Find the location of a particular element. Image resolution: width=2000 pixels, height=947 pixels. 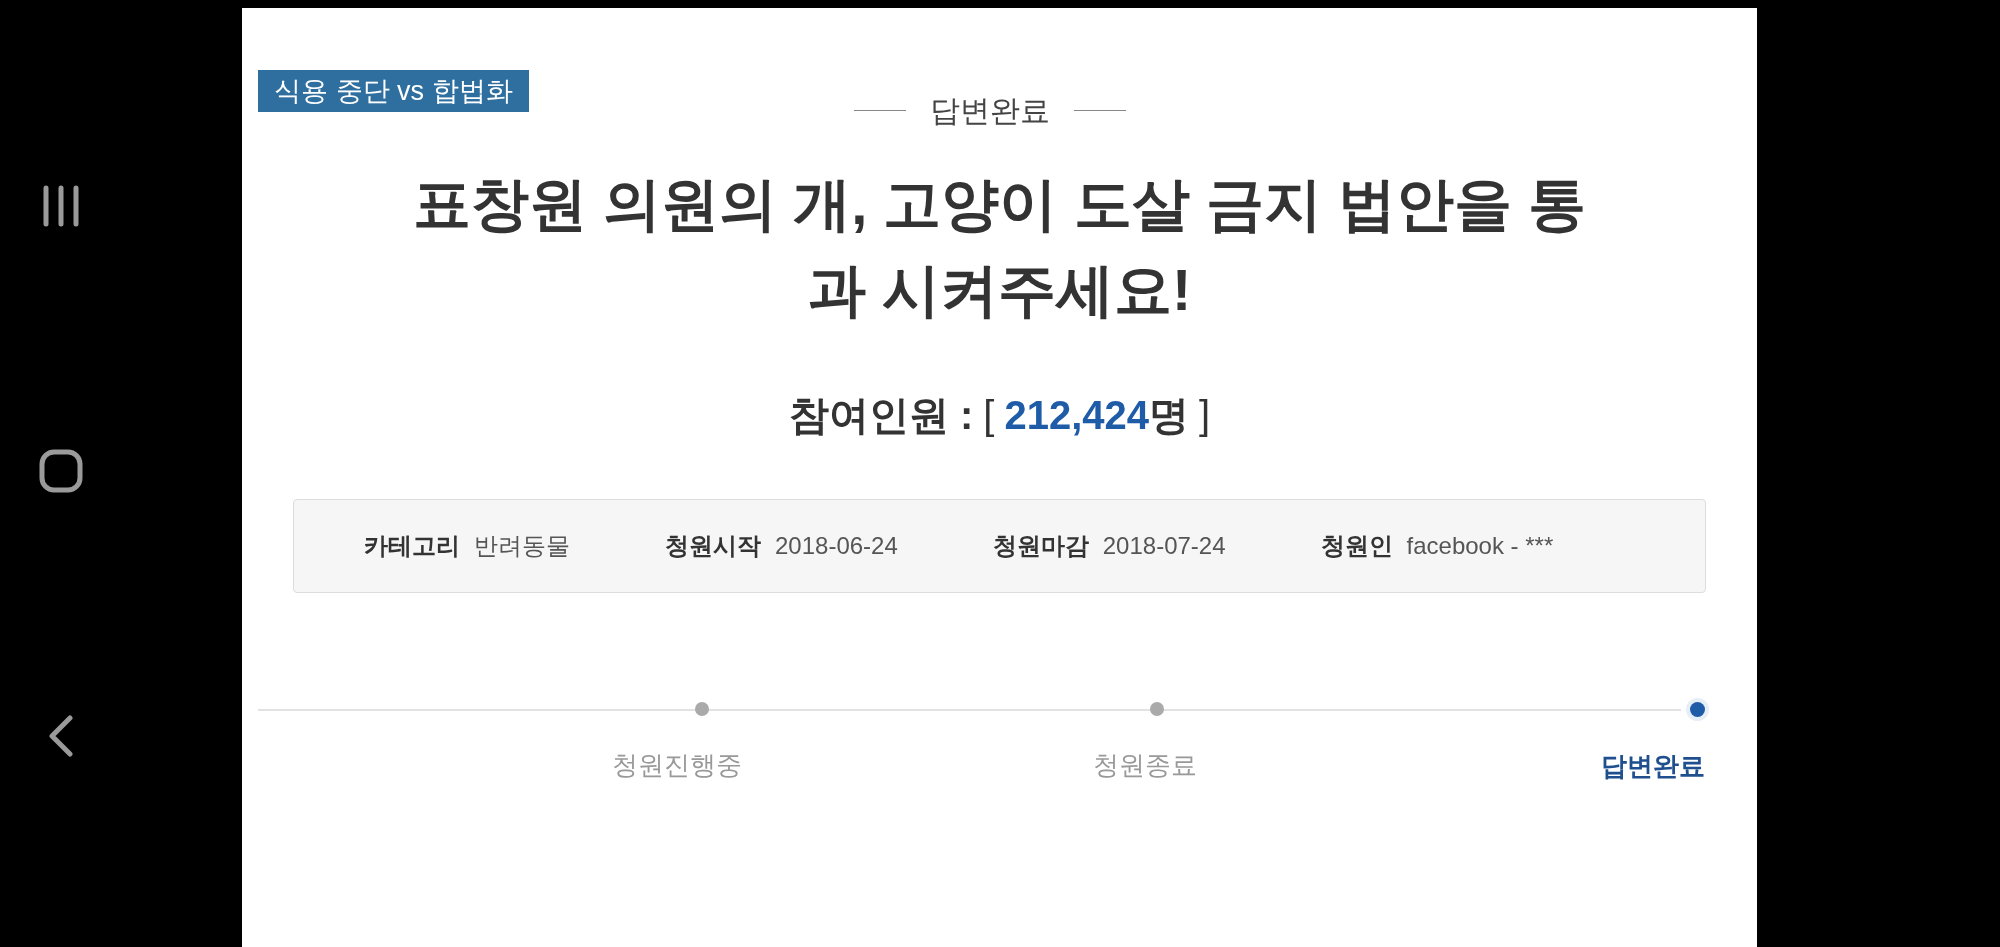

back-icon is located at coordinates (61, 736).